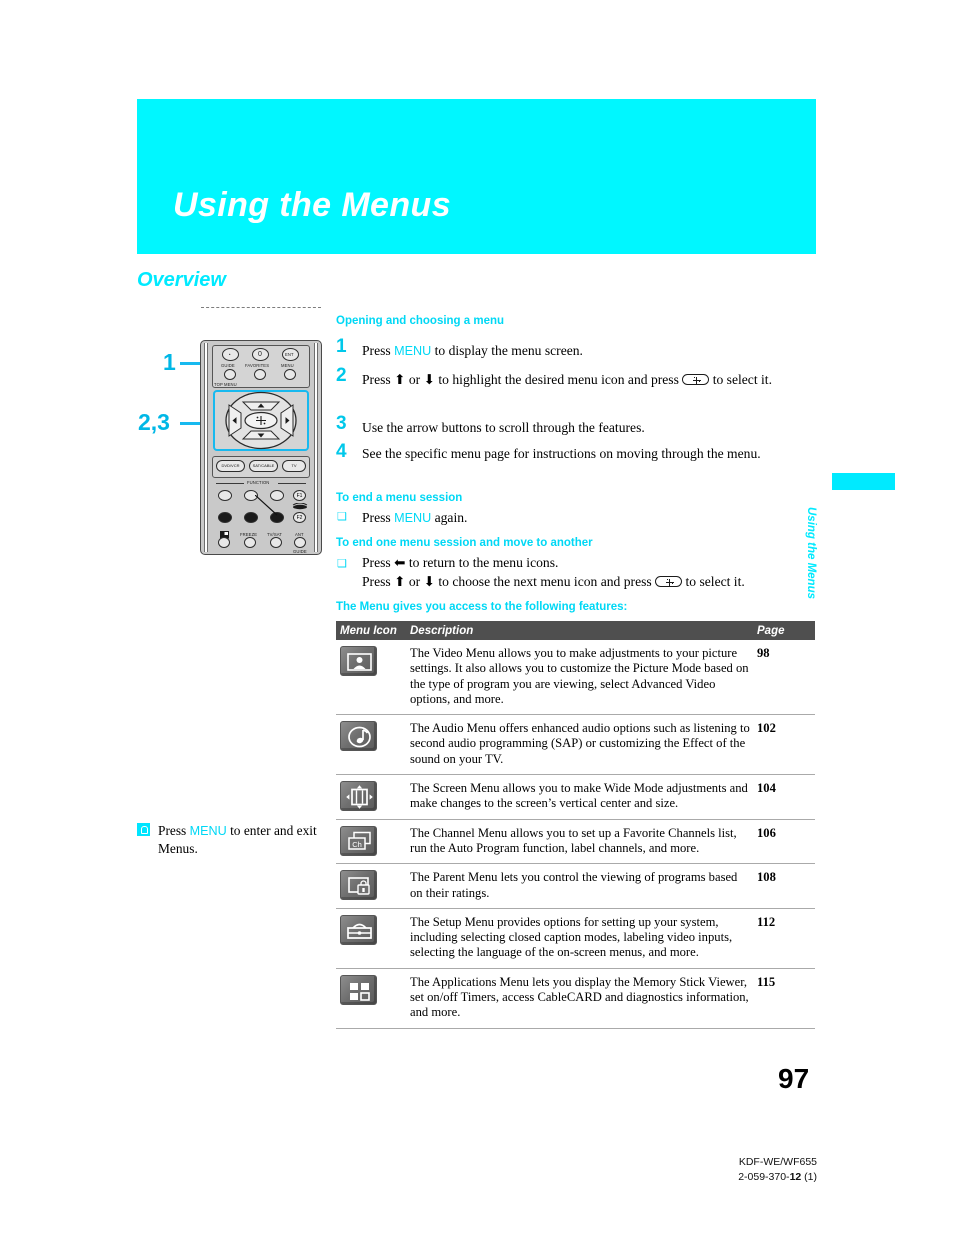  What do you see at coordinates (341, 346) in the screenshot?
I see `step-number-1: 1` at bounding box center [341, 346].